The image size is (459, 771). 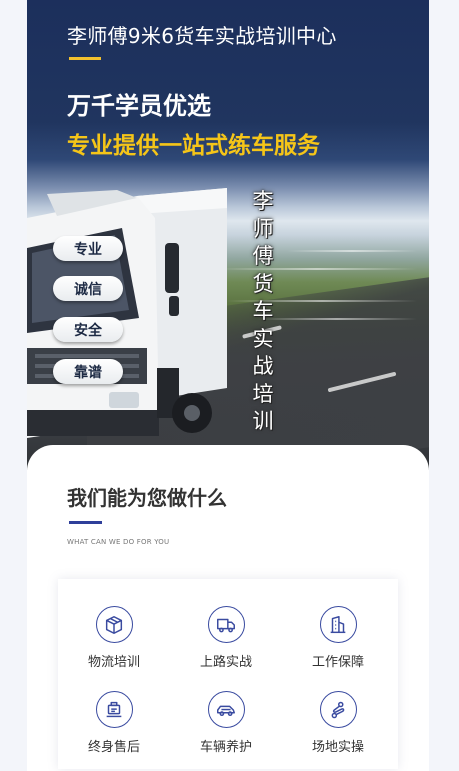 What do you see at coordinates (113, 747) in the screenshot?
I see `service-label: 终身售后` at bounding box center [113, 747].